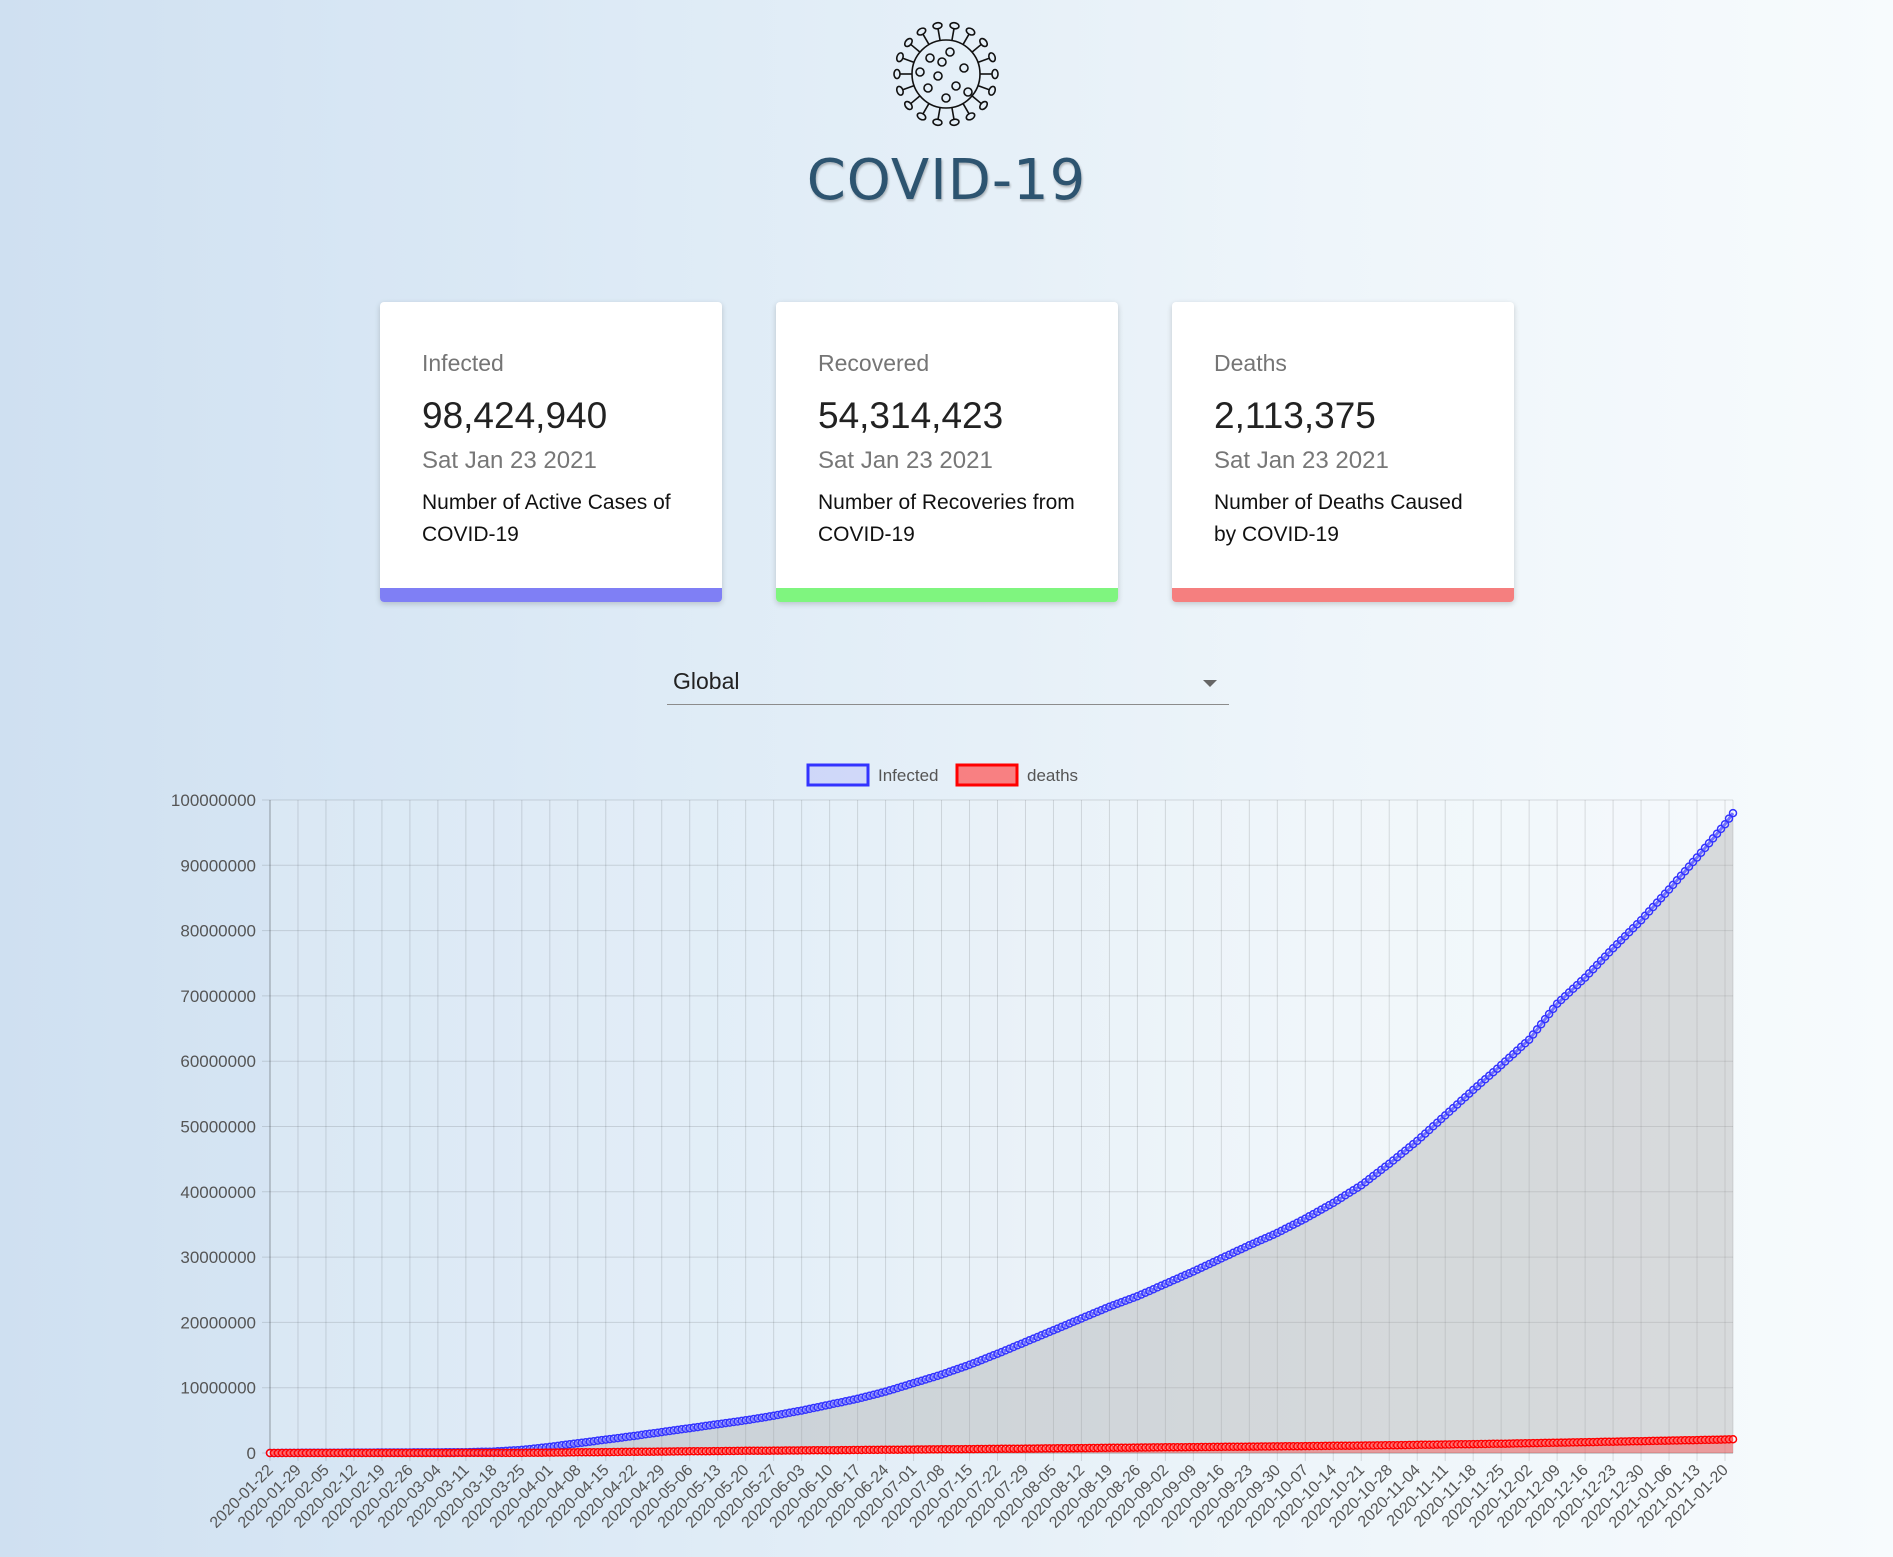 This screenshot has width=1893, height=1557. What do you see at coordinates (218, 1388) in the screenshot?
I see `y-tick-label: 10000000` at bounding box center [218, 1388].